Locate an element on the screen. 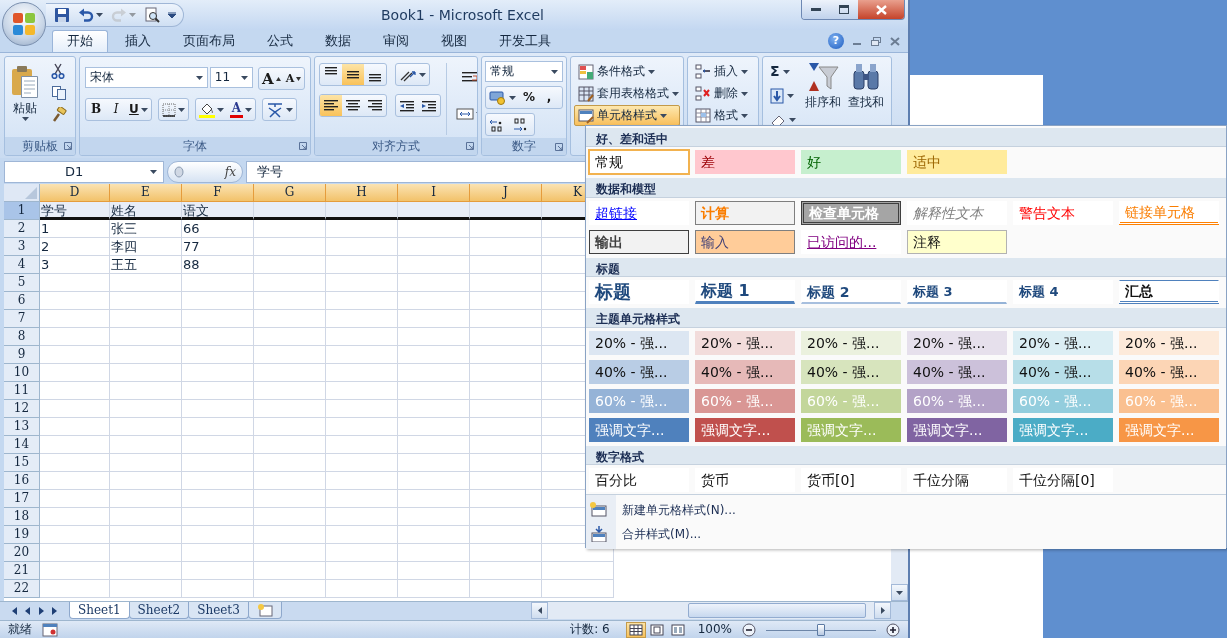  table-cell: 语文 is located at coordinates (218, 211).